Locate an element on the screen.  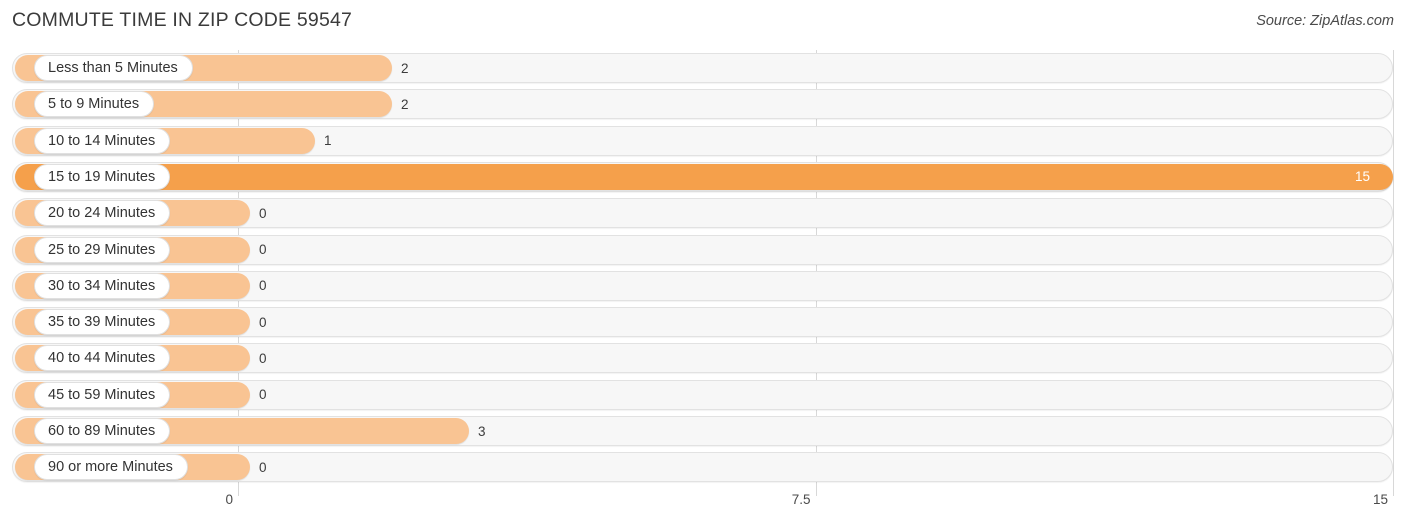
bar-row: 45 to 59 Minutes 0 is located at coordinates (702, 394).